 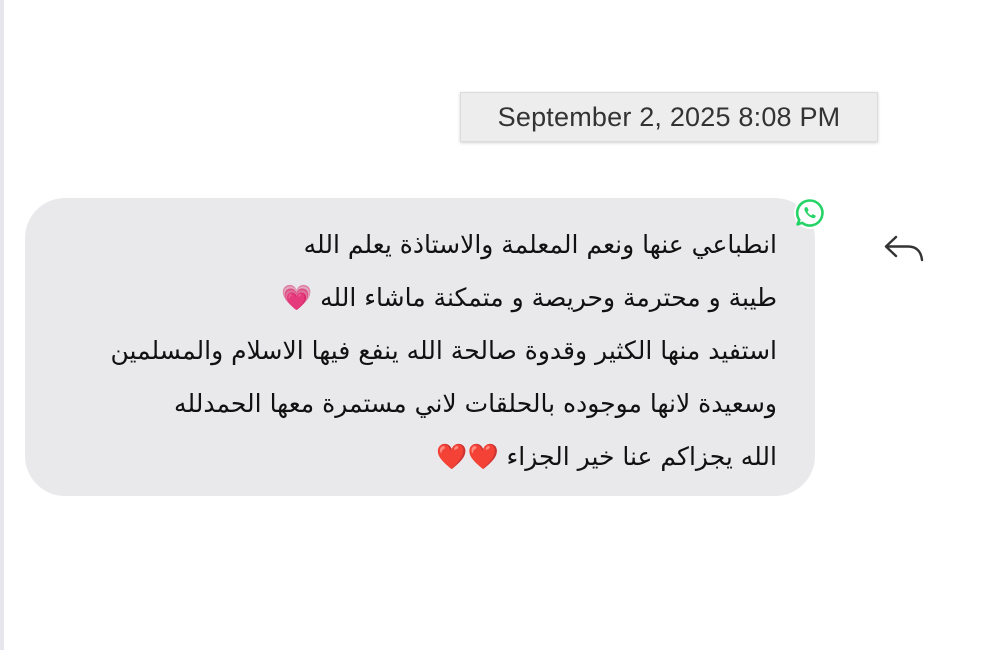 I want to click on message-timestamp: September 2, 2025 8:08 PM, so click(x=669, y=117).